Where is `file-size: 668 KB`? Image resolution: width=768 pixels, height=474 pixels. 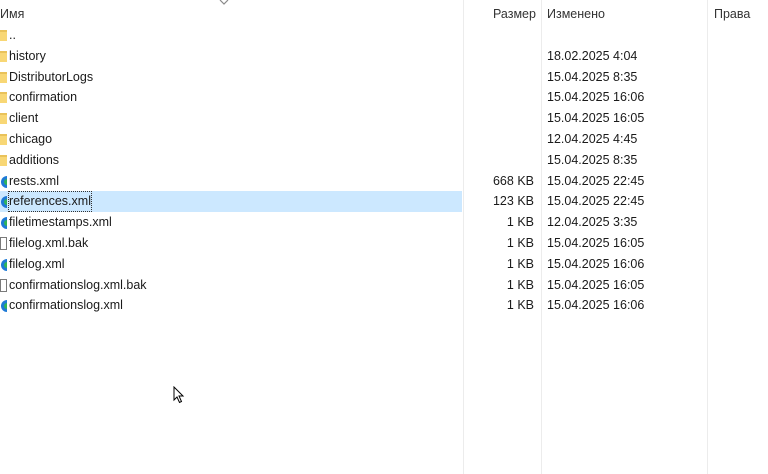
file-size: 668 KB is located at coordinates (513, 180).